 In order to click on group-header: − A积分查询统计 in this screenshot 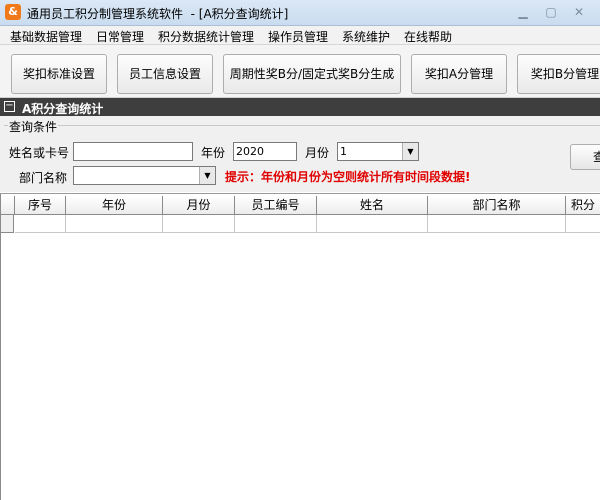, I will do `click(300, 107)`.